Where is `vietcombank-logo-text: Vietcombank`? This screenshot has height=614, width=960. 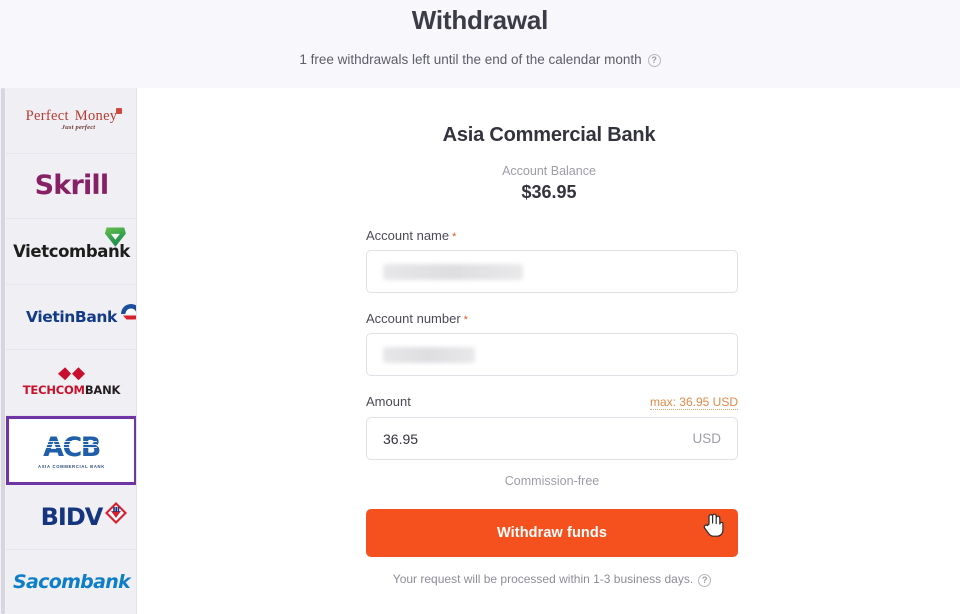
vietcombank-logo-text: Vietcombank is located at coordinates (71, 251).